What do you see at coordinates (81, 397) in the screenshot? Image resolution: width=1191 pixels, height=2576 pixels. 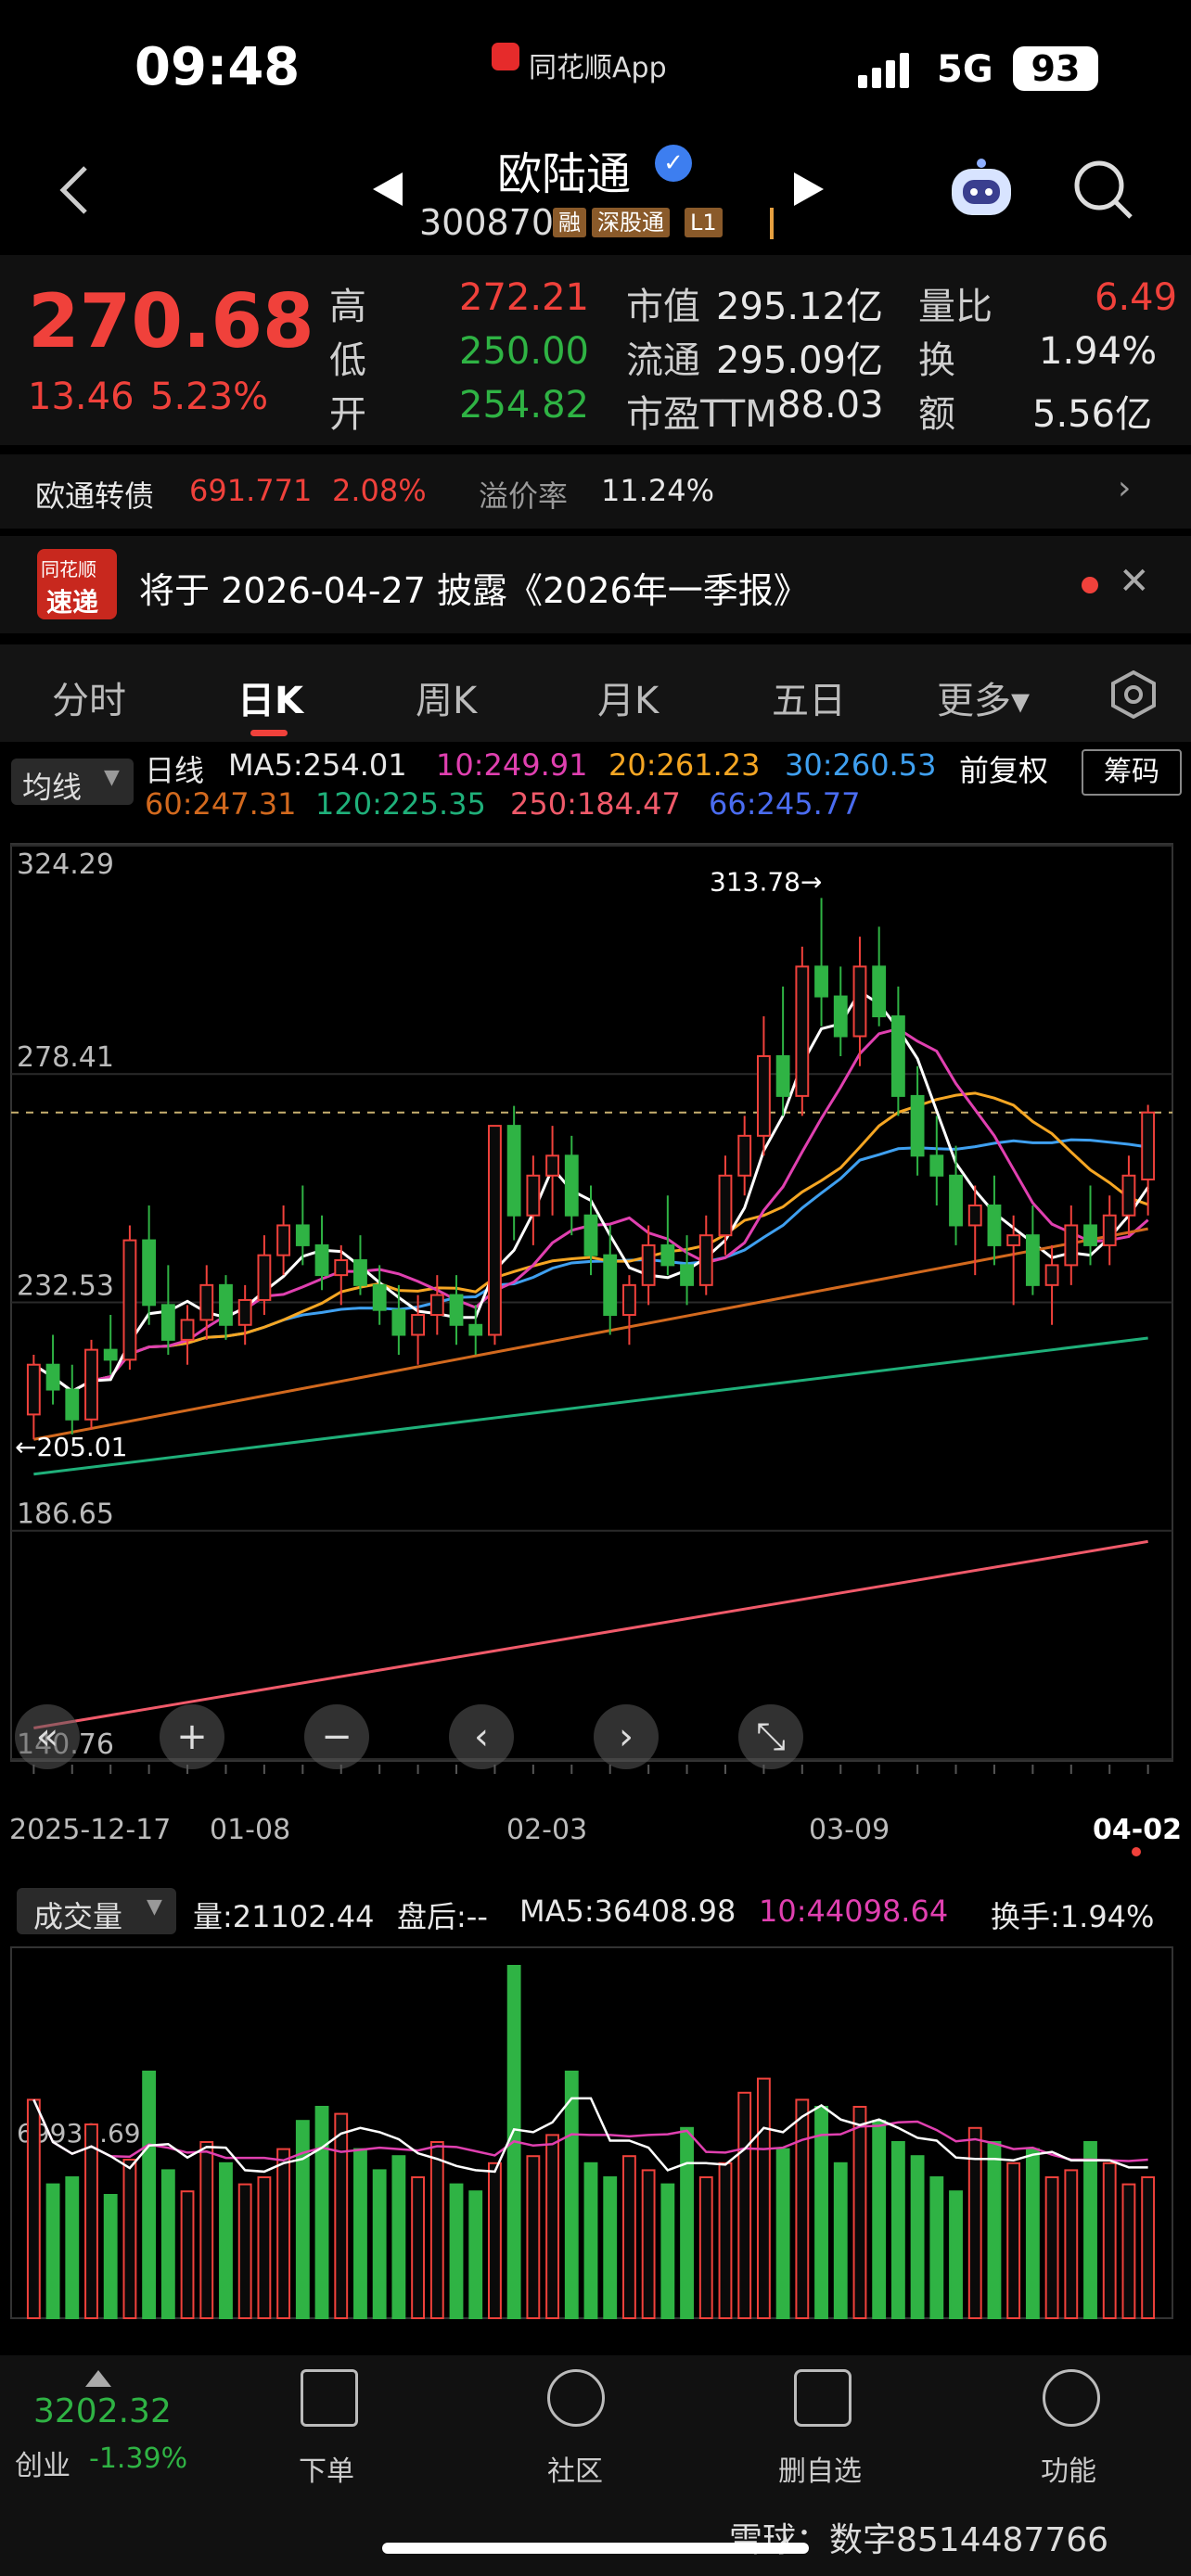 I see `price-change: 13.46` at bounding box center [81, 397].